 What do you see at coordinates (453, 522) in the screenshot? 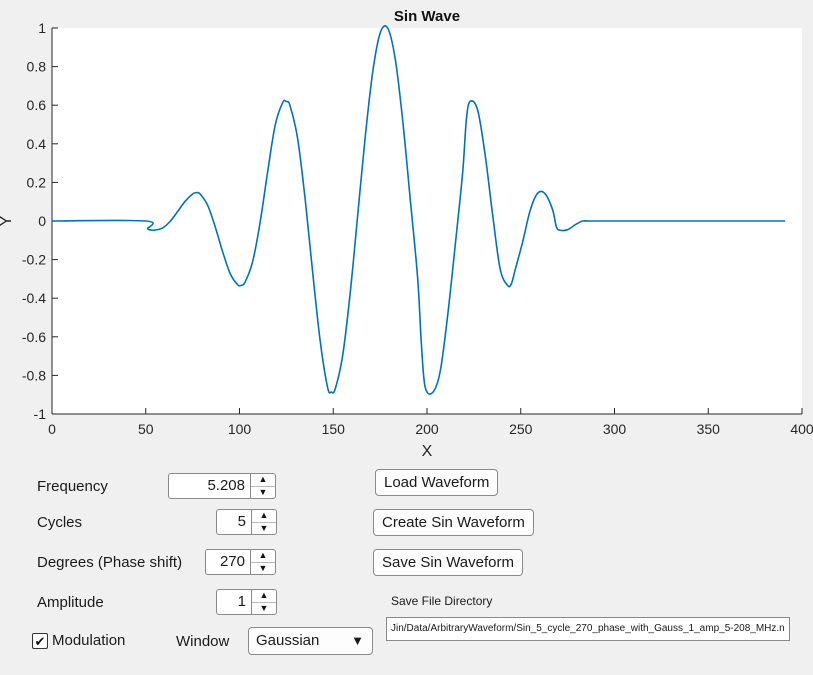
I see `create-sin-waveform-button: Create Sin Waveform` at bounding box center [453, 522].